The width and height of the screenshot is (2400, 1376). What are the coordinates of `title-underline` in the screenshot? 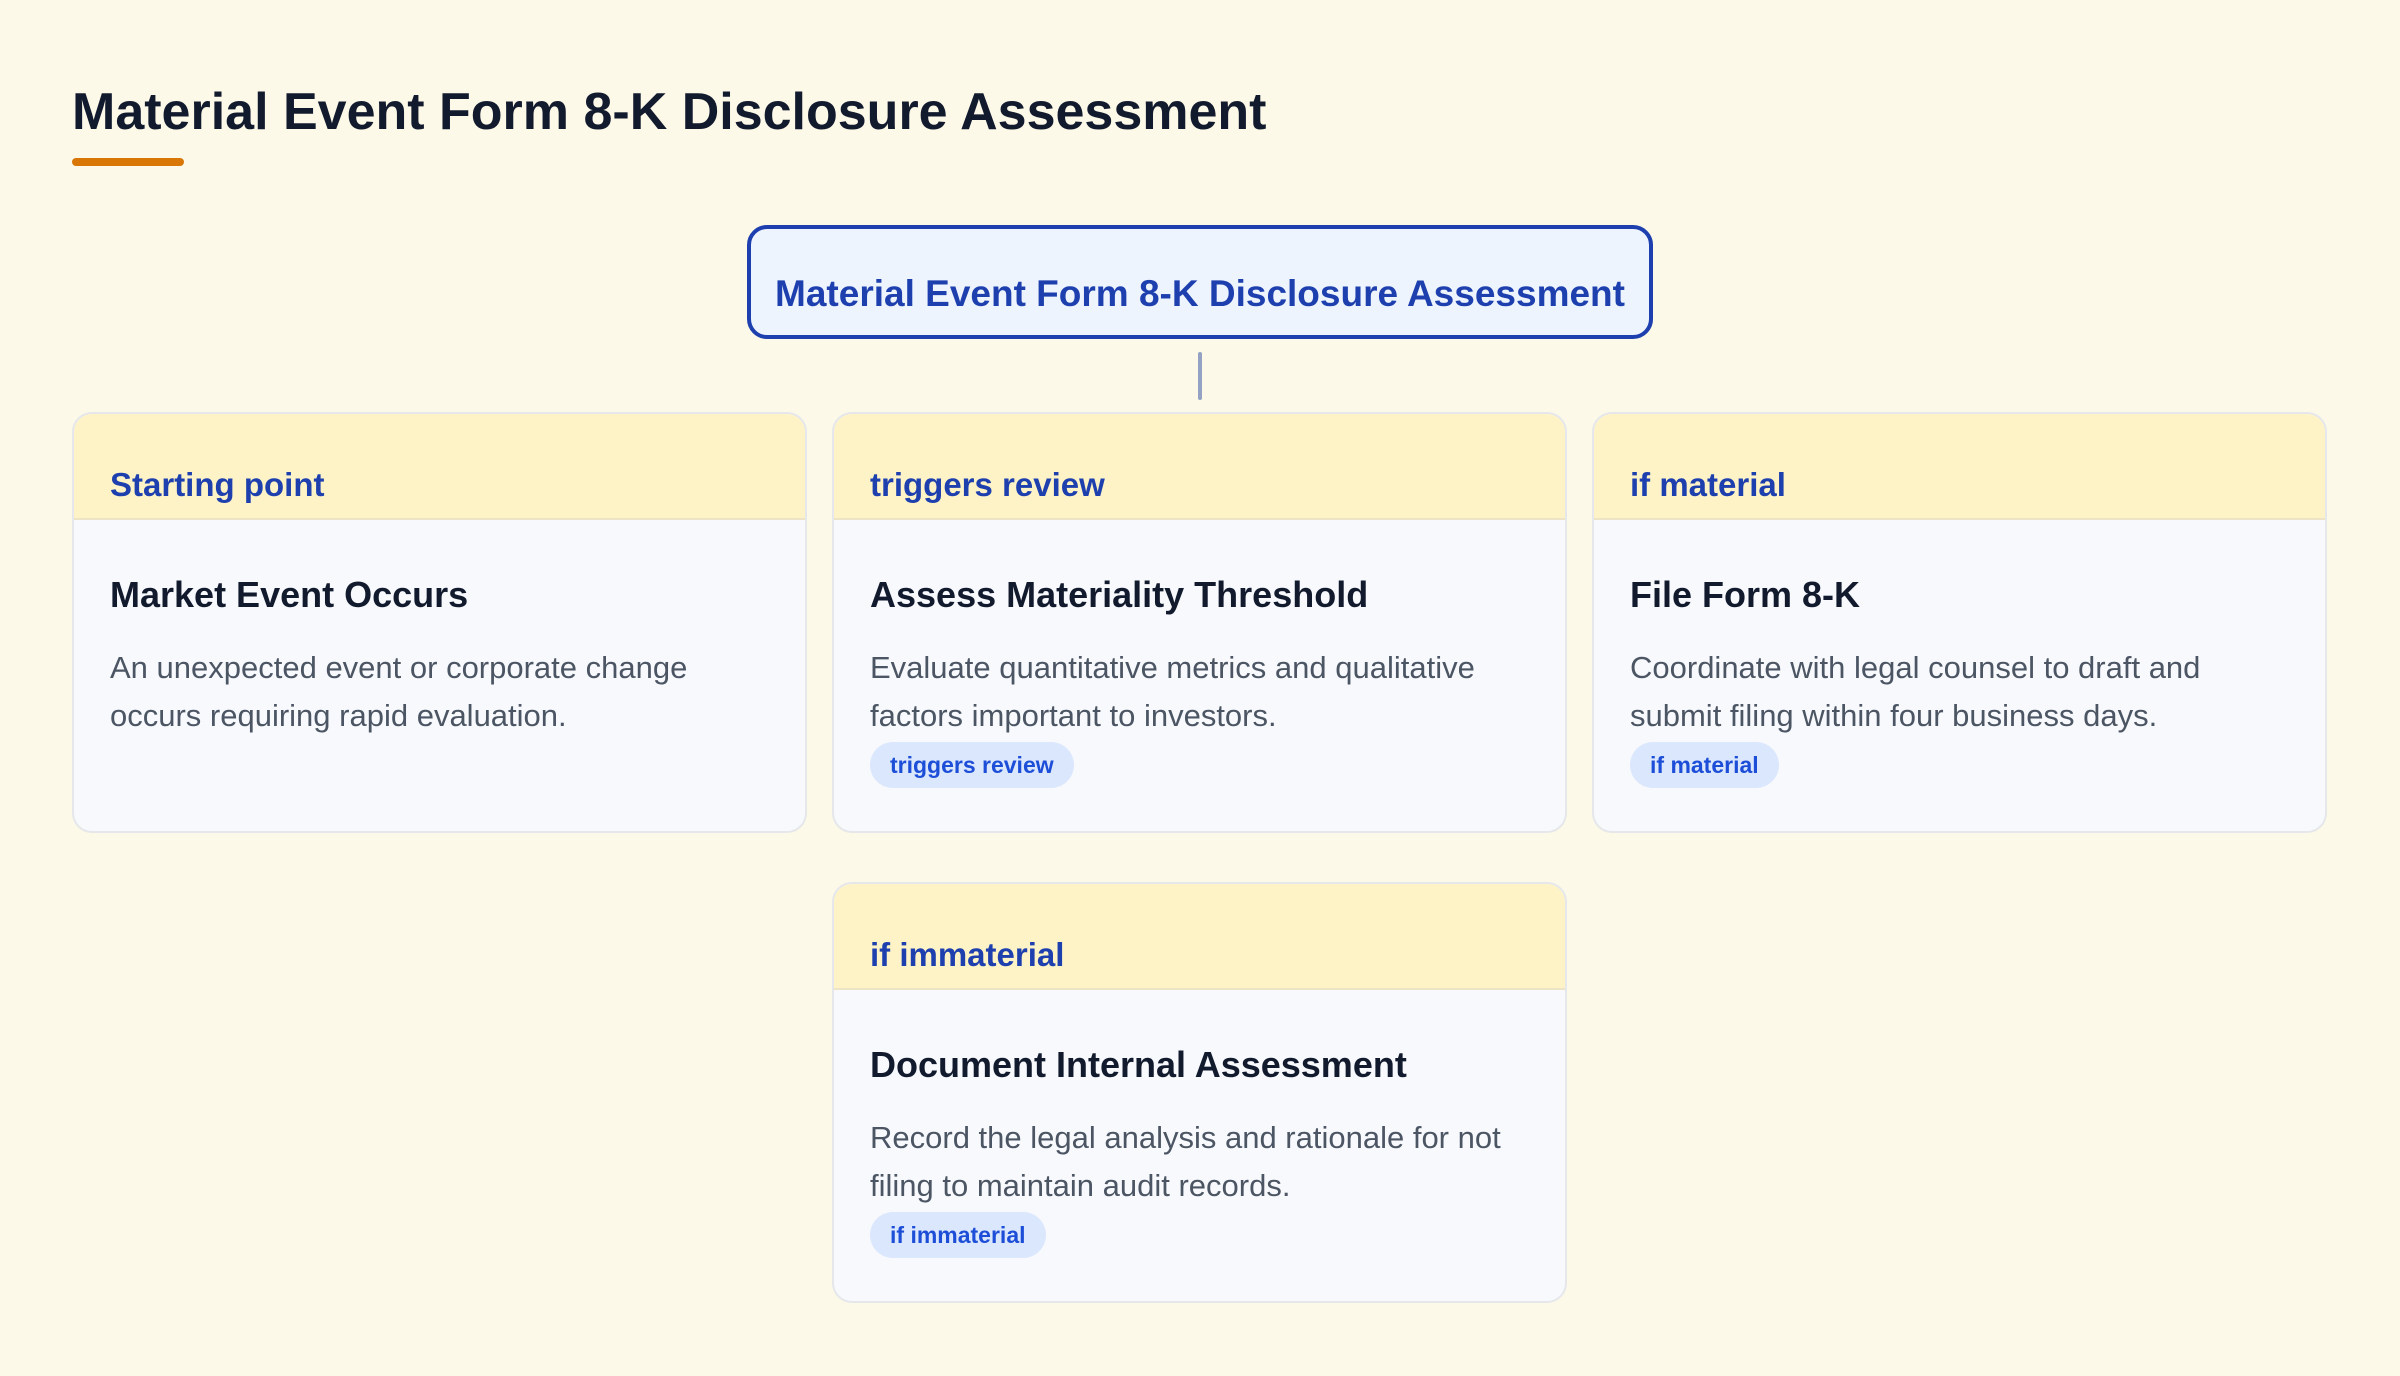 It's located at (128, 162).